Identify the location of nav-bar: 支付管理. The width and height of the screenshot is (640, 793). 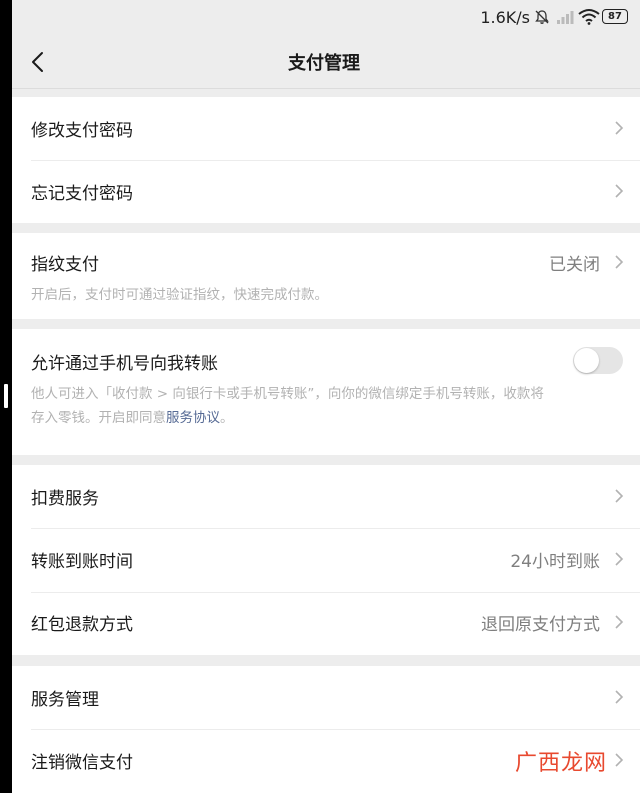
(326, 62).